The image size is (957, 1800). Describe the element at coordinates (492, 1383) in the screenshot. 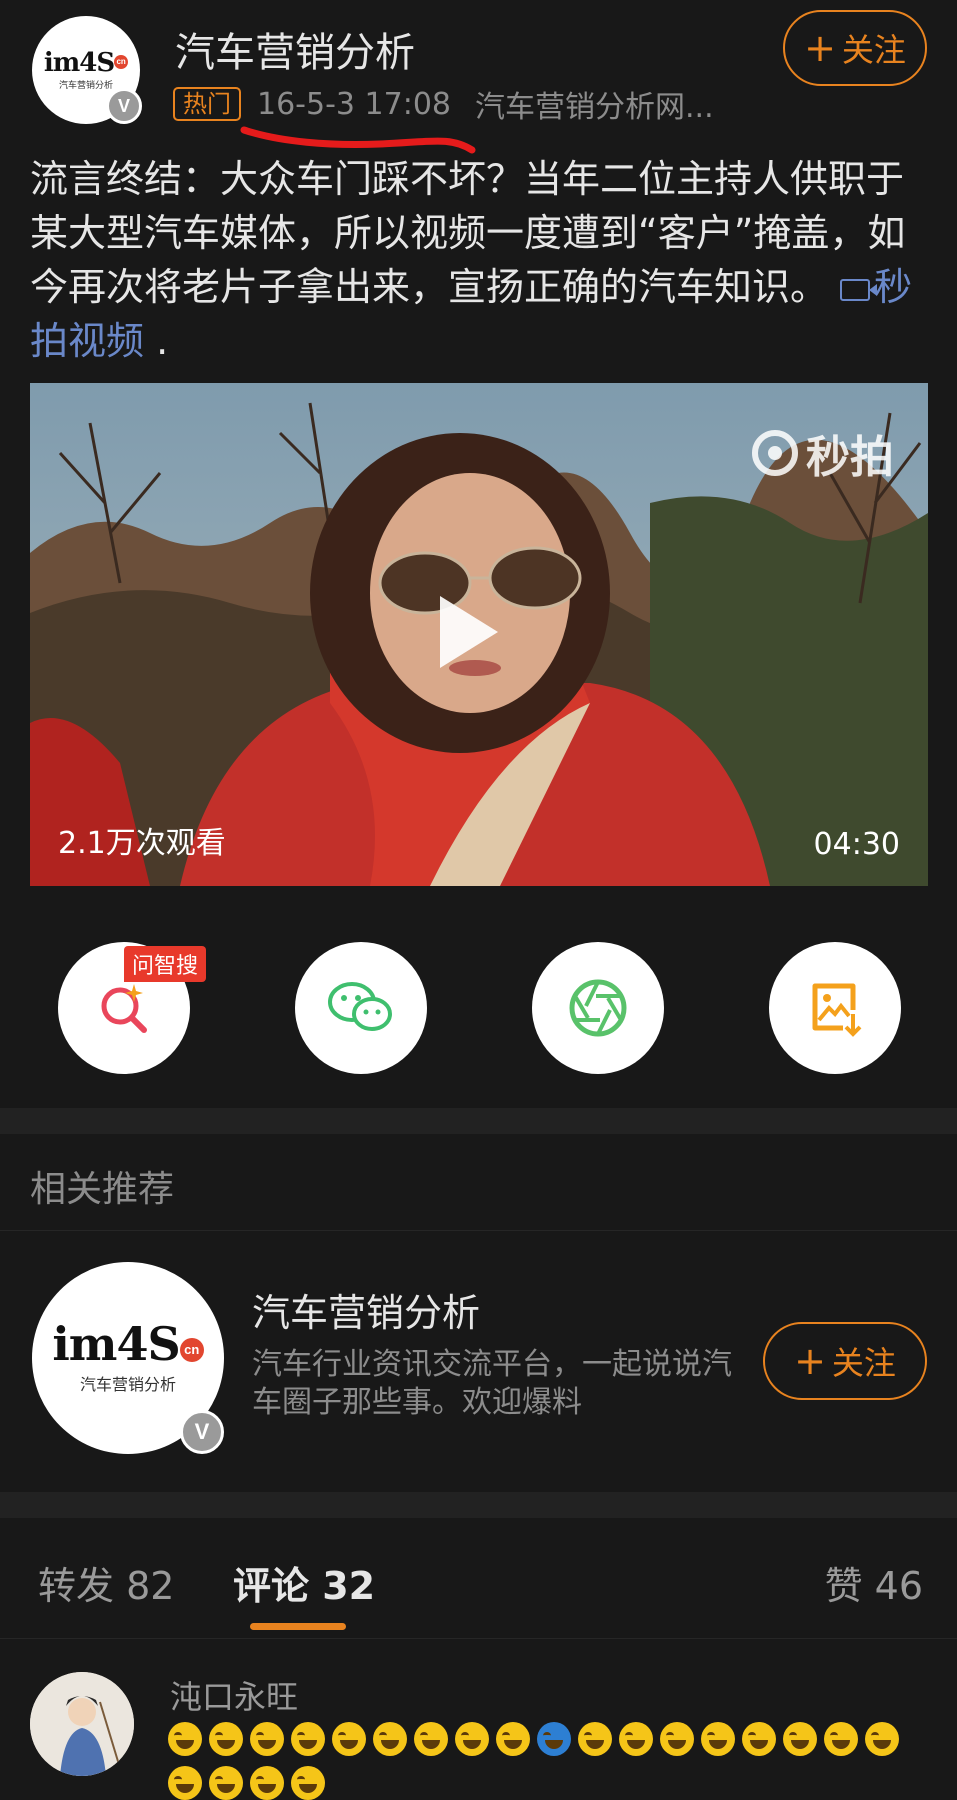

I see `related-account-desc: 汽车行业资讯交流平台，一起说说汽车圈子那些事。欢迎爆料` at that location.